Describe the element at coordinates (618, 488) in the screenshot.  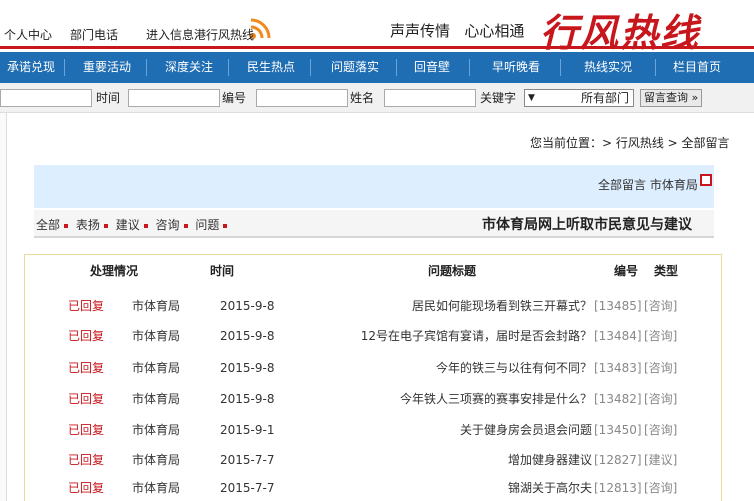
I see `row-id: [12813]` at that location.